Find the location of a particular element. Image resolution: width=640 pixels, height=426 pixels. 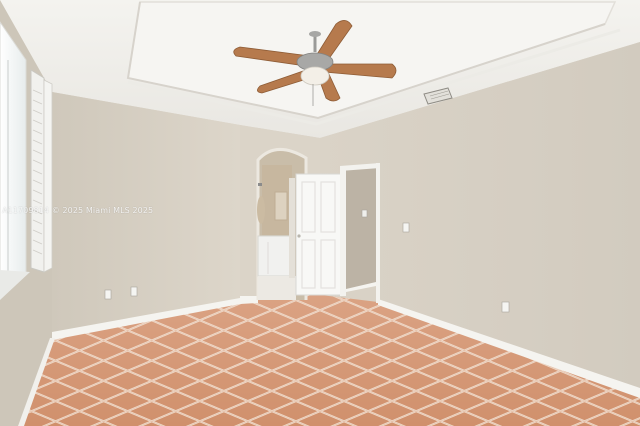

light-switch is located at coordinates (406, 227).